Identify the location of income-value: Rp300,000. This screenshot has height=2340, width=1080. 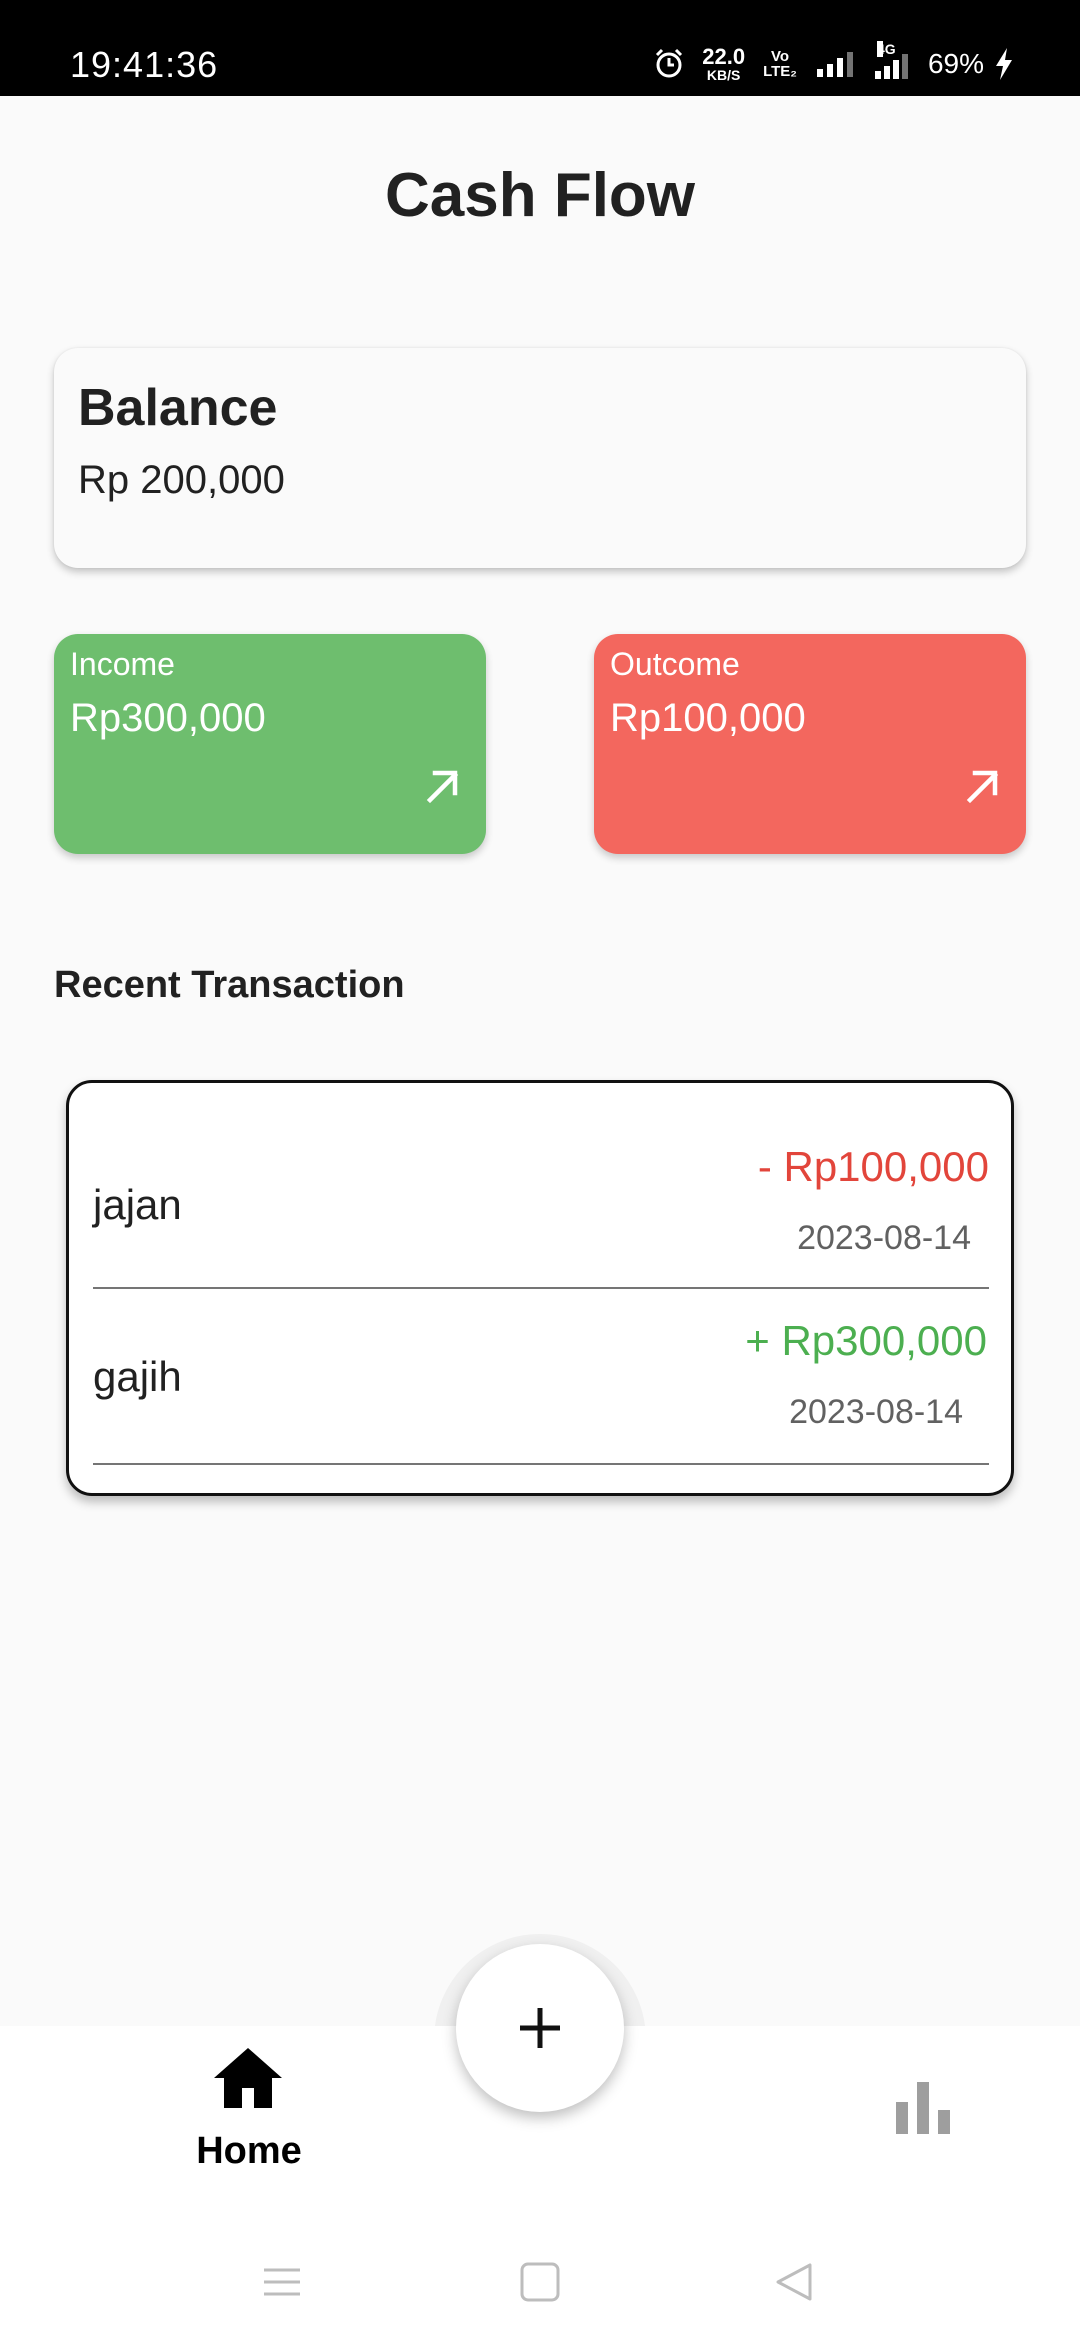
(168, 718).